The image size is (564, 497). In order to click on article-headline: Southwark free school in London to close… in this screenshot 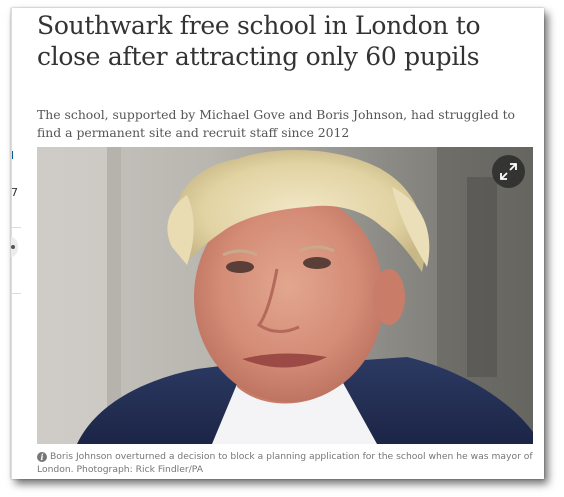, I will do `click(259, 41)`.